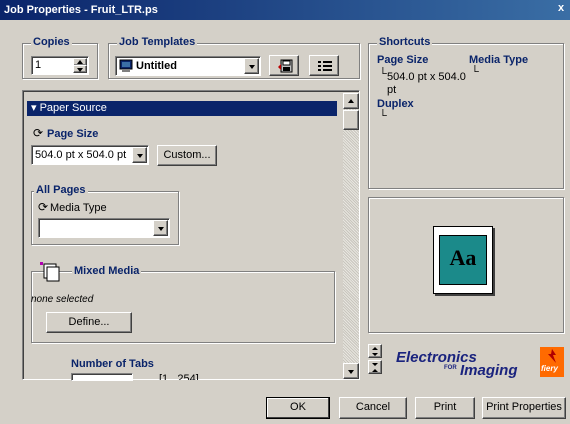 This screenshot has width=570, height=424. I want to click on page-size-select: 504.0 pt x 504.0 pt, so click(90, 155).